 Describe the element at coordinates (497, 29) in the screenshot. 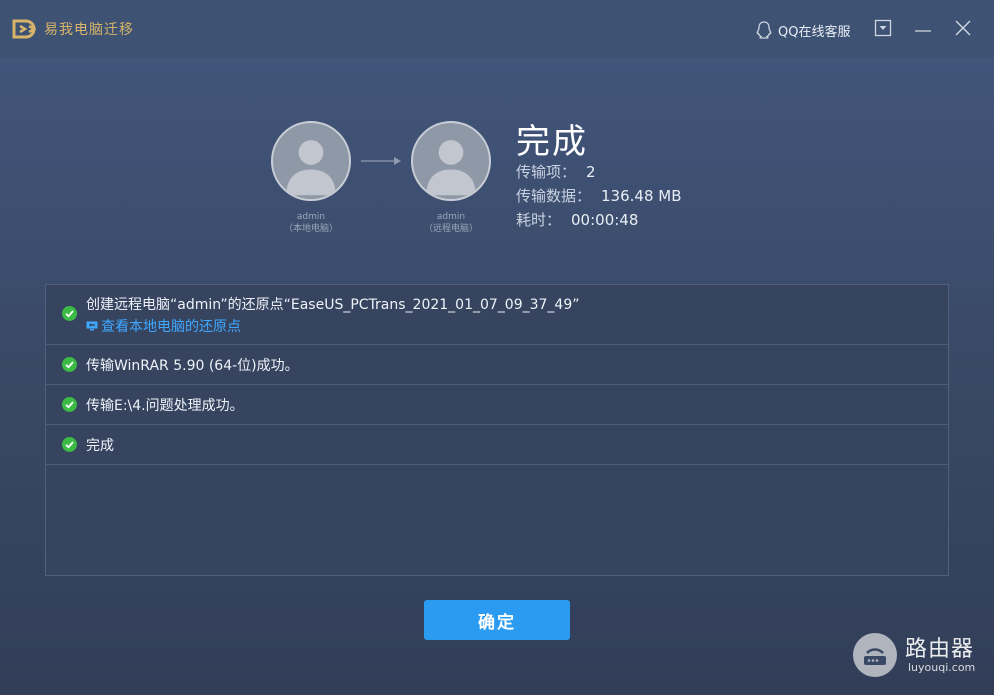

I see `title-bar: 易我电脑迁移 QQ在线客服` at that location.